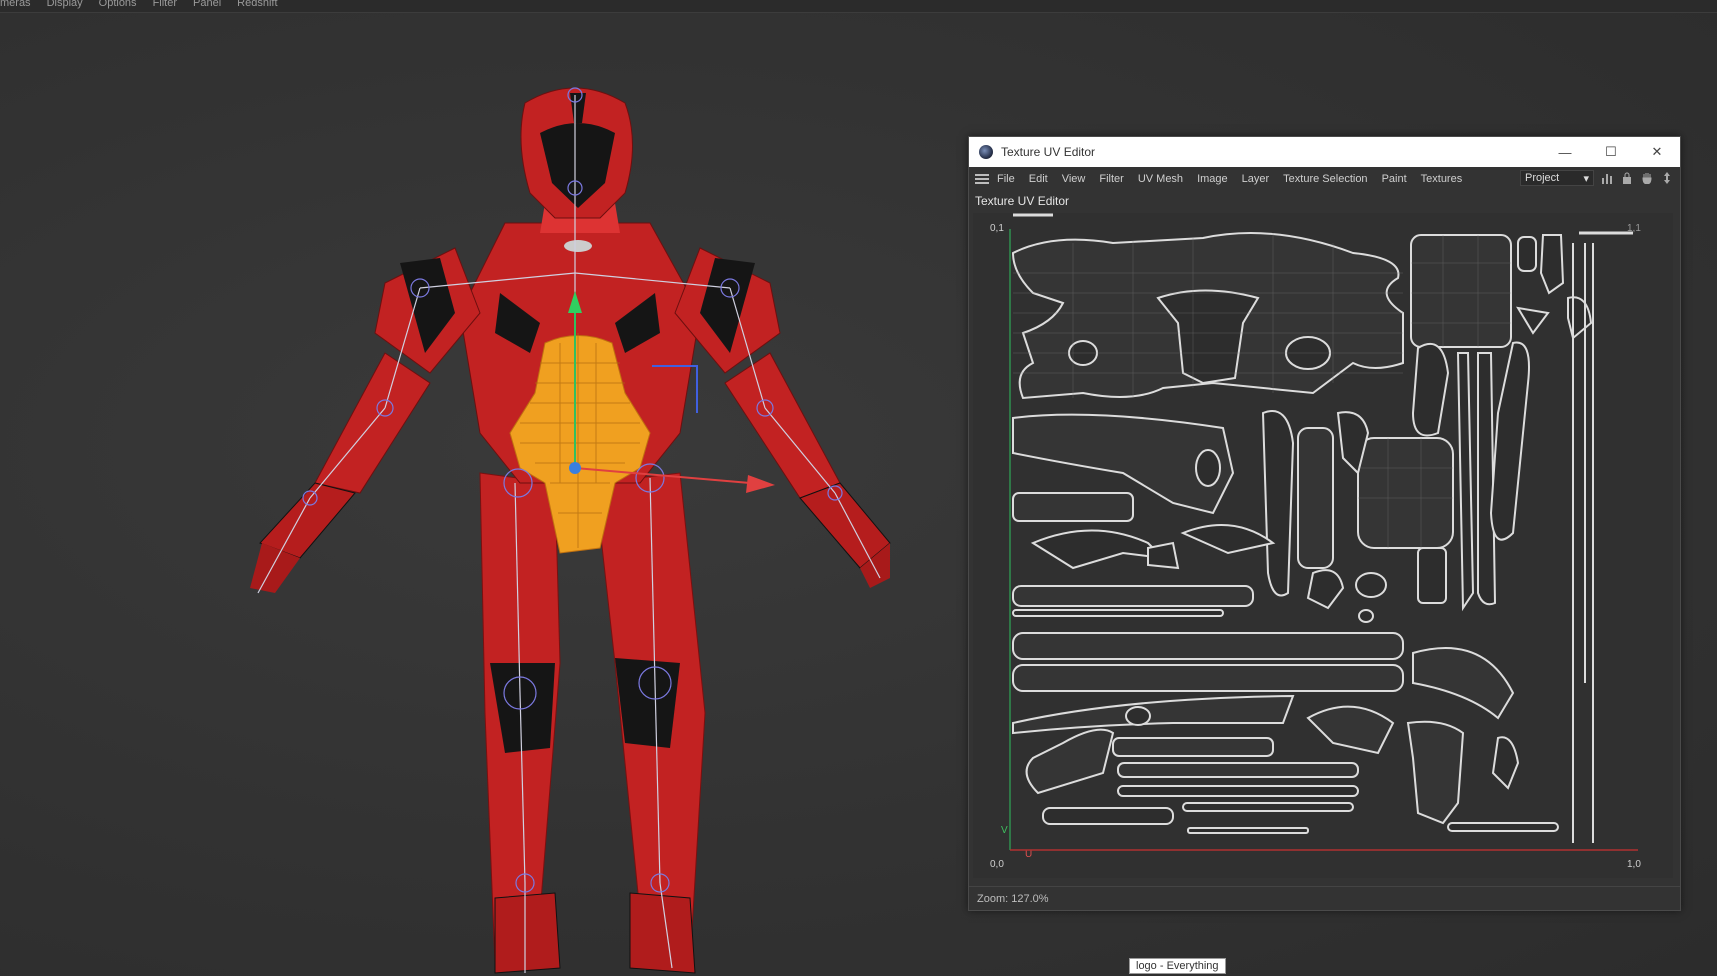  Describe the element at coordinates (1324, 152) in the screenshot. I see `window-titlebar: Texture UV Editor — ☐ ✕` at that location.